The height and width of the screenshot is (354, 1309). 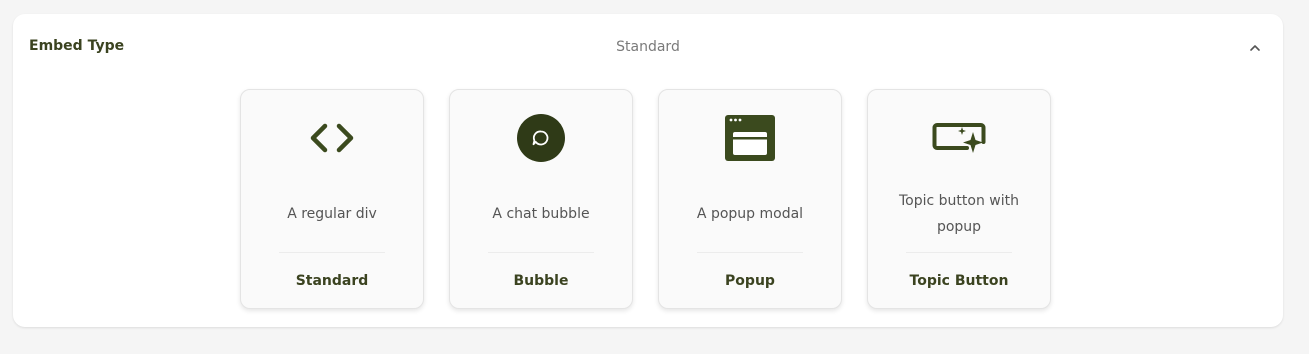 I want to click on option-label: Bubble, so click(x=541, y=281).